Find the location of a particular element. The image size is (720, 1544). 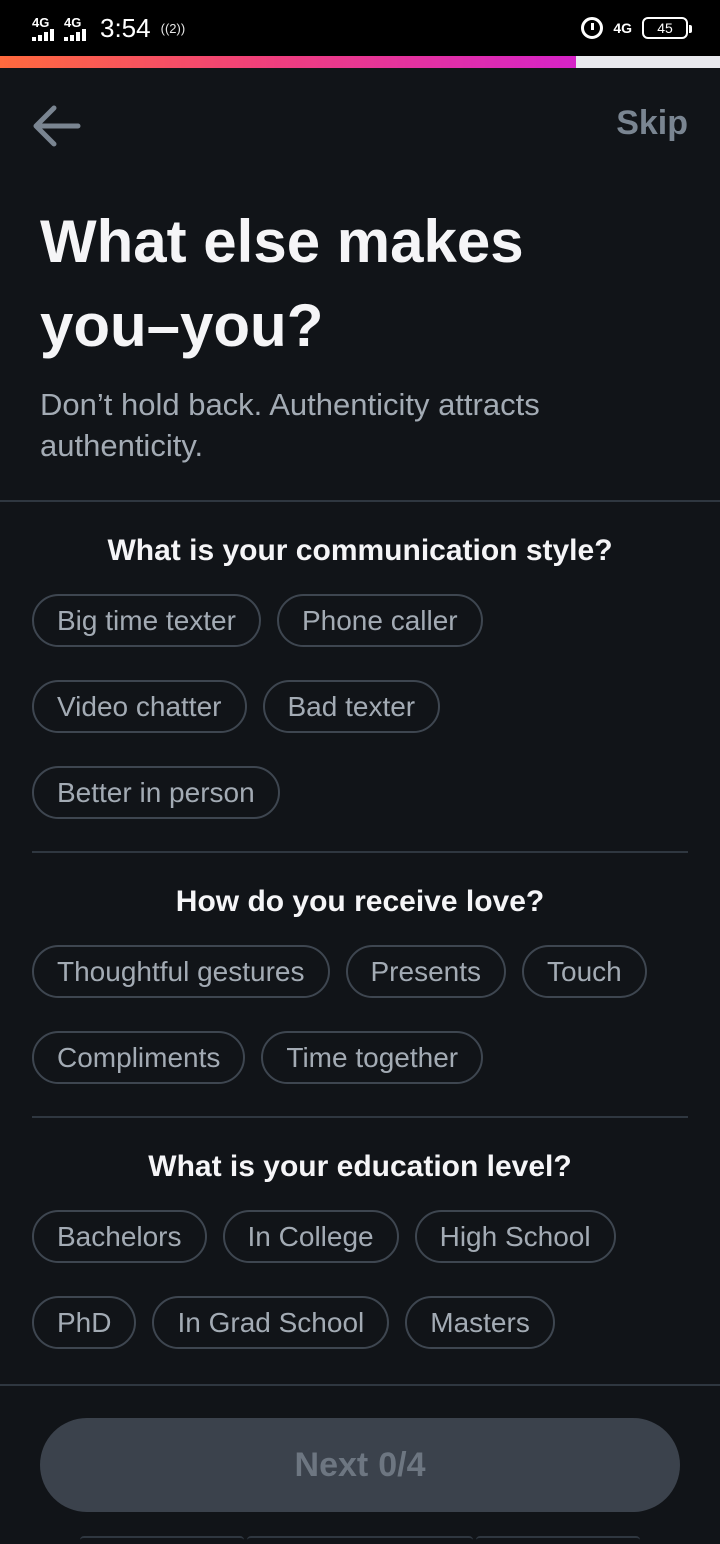

next-button: Next 0/4 is located at coordinates (360, 1465).